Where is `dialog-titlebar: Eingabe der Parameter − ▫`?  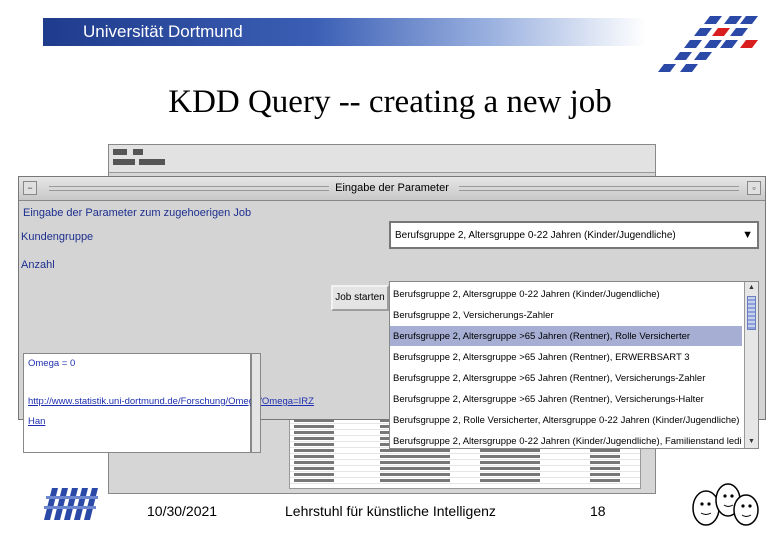
dialog-titlebar: Eingabe der Parameter − ▫ is located at coordinates (392, 189).